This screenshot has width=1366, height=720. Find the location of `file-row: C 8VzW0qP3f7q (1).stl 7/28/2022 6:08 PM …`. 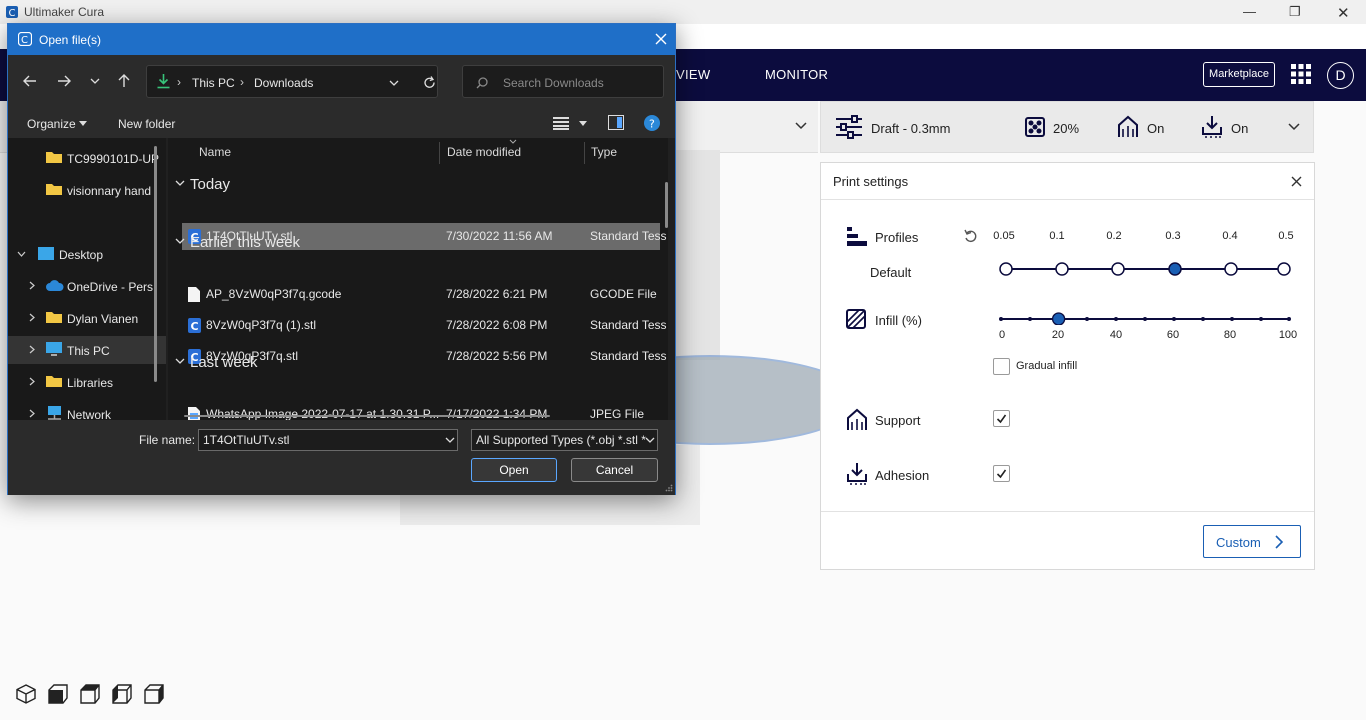

file-row: C 8VzW0qP3f7q (1).stl 7/28/2022 6:08 PM … is located at coordinates (424, 325).